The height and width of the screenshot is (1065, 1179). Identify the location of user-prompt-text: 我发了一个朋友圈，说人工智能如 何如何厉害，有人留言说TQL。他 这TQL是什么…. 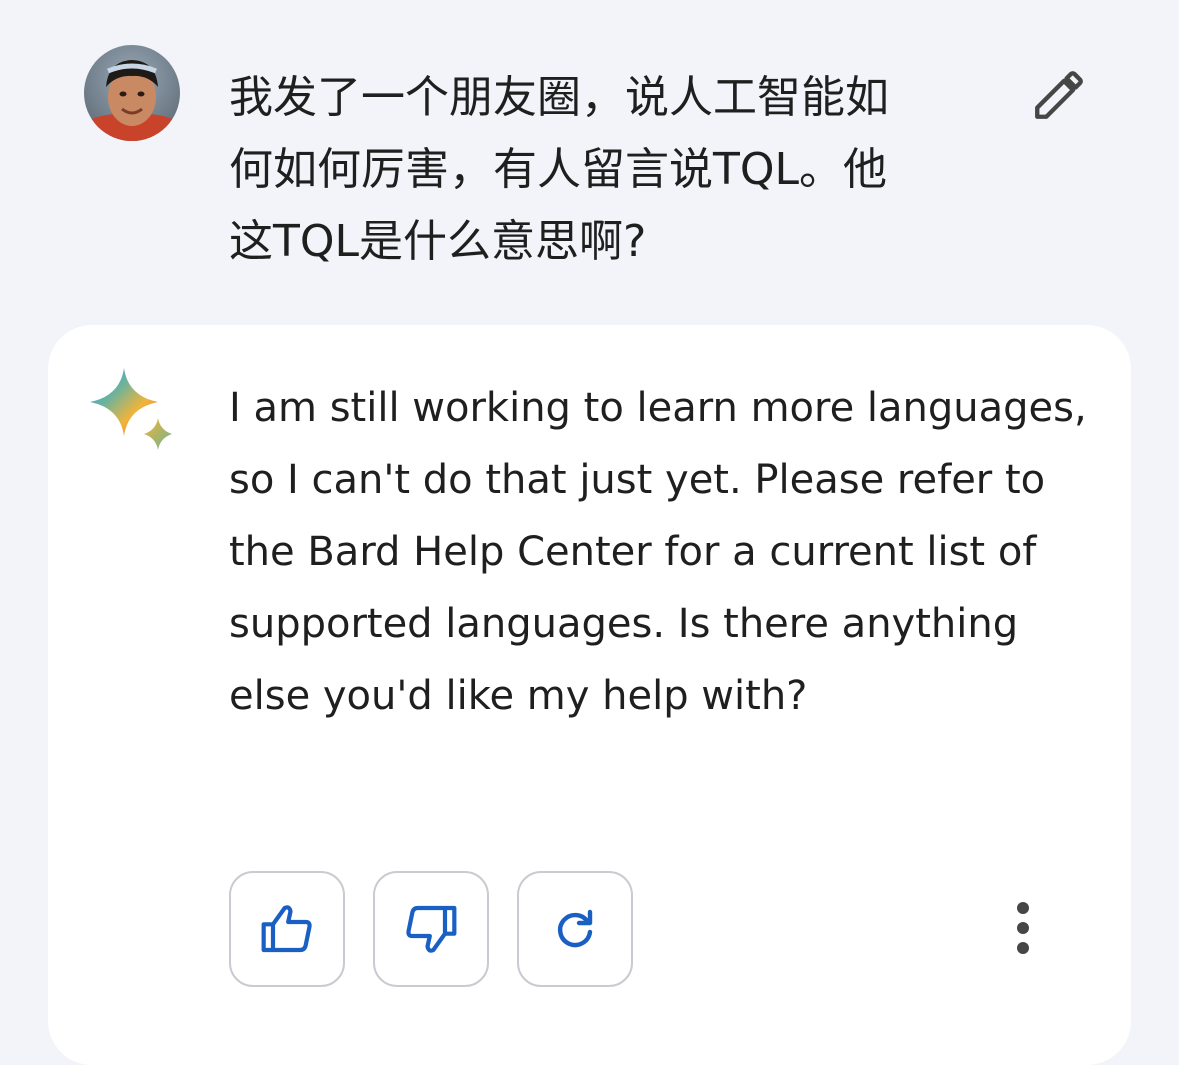
(559, 169).